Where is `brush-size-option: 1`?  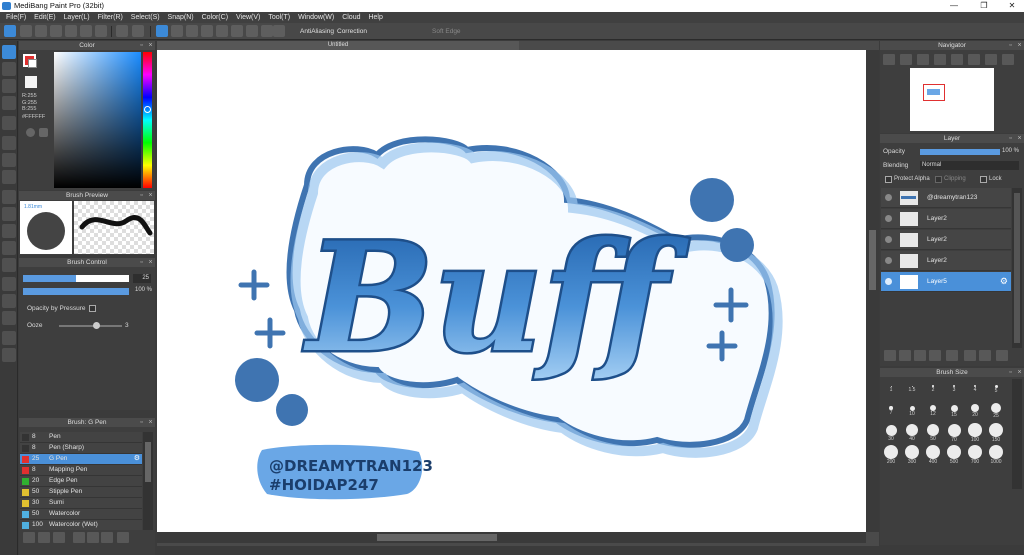
brush-size-option: 1 is located at coordinates (891, 389).